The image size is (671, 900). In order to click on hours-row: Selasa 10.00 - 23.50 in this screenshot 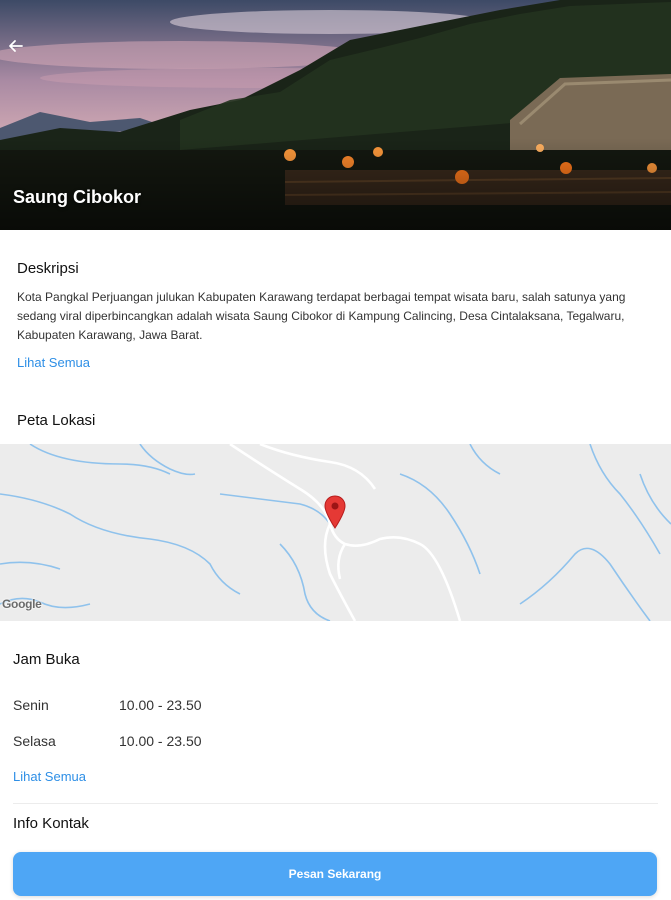, I will do `click(163, 741)`.